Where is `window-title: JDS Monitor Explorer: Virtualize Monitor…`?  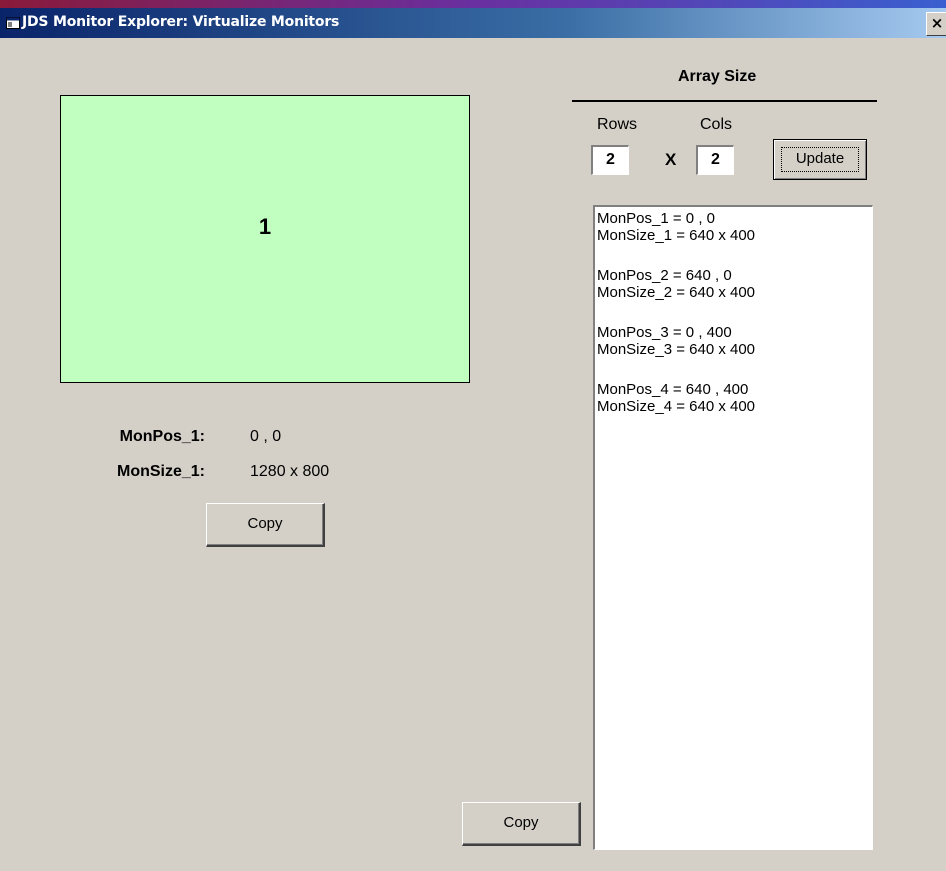
window-title: JDS Monitor Explorer: Virtualize Monitor… is located at coordinates (181, 22).